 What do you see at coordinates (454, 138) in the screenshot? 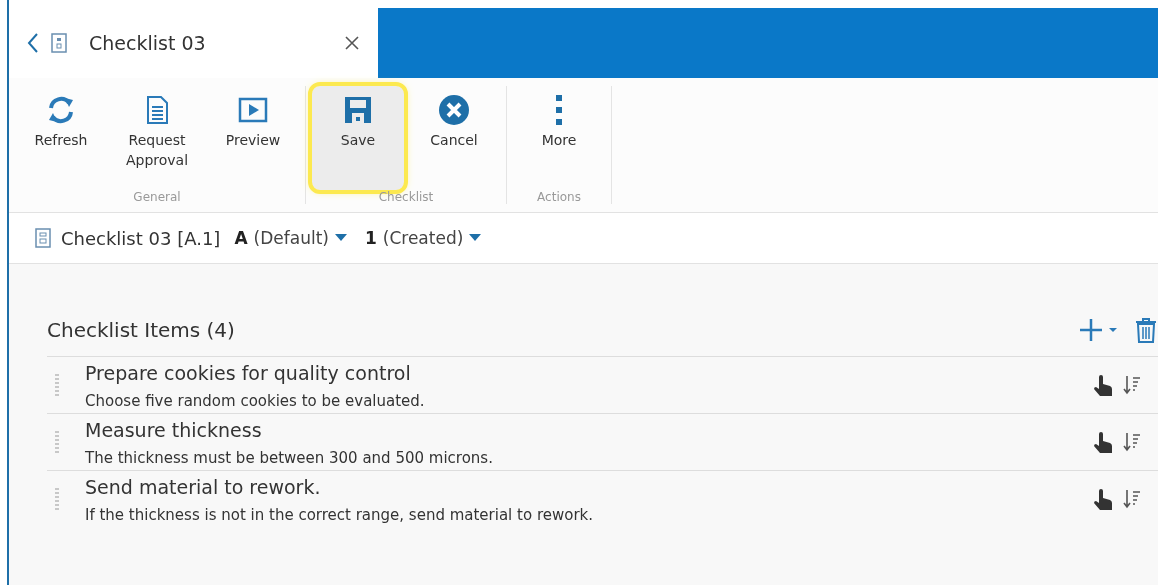
I see `cancel-button: Cancel` at bounding box center [454, 138].